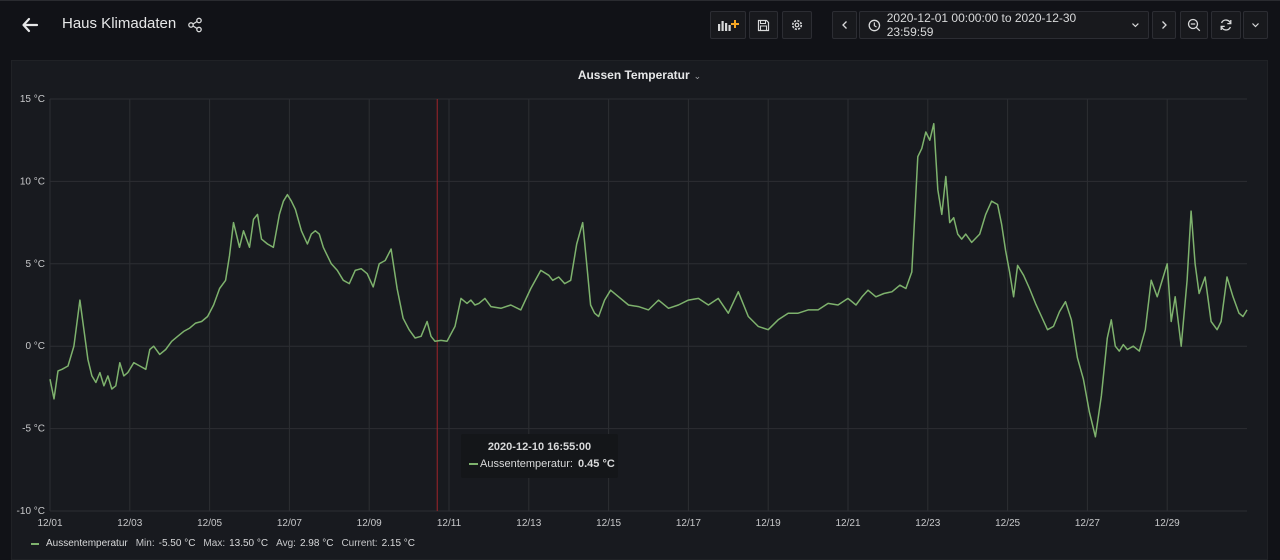 Image resolution: width=1280 pixels, height=560 pixels. Describe the element at coordinates (31, 511) in the screenshot. I see `y-tick-label: -10 °C` at that location.